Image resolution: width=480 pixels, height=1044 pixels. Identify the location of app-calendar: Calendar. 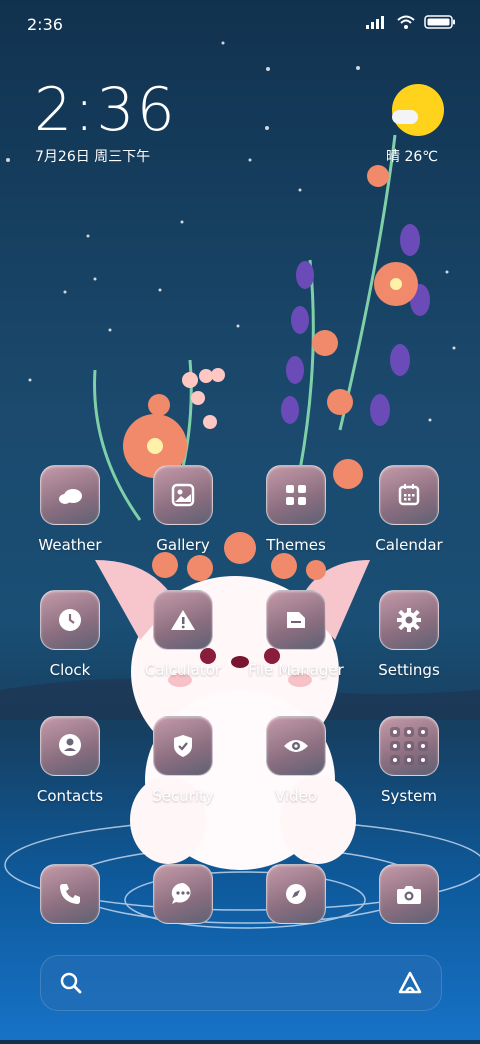
(409, 509).